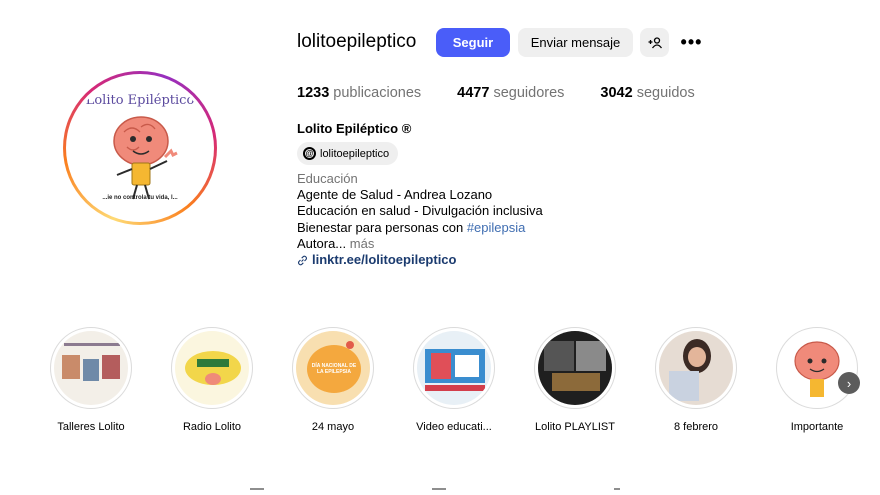 The width and height of the screenshot is (880, 495). I want to click on brain-mascot-icon, so click(817, 369).